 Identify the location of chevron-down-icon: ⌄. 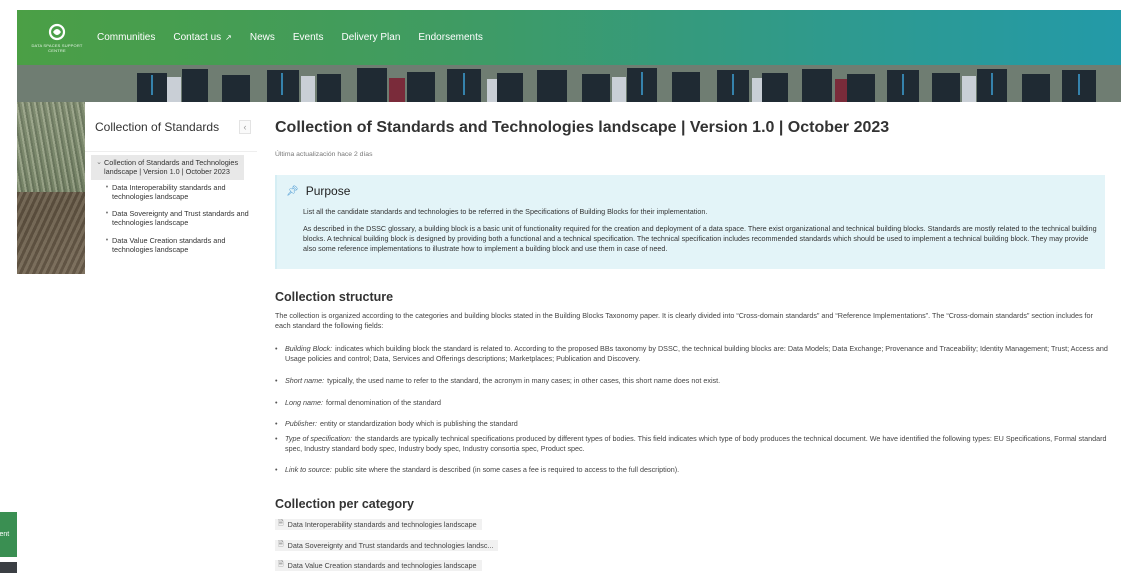
(99, 162).